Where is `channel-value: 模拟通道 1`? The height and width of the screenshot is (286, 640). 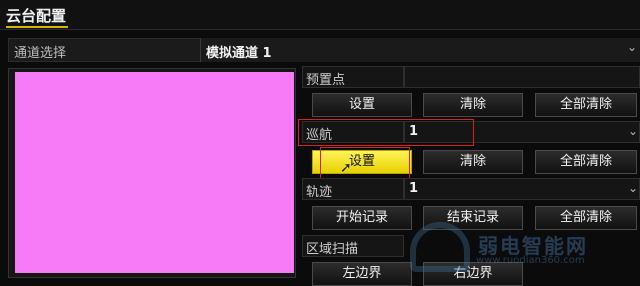
channel-value: 模拟通道 1 is located at coordinates (239, 53).